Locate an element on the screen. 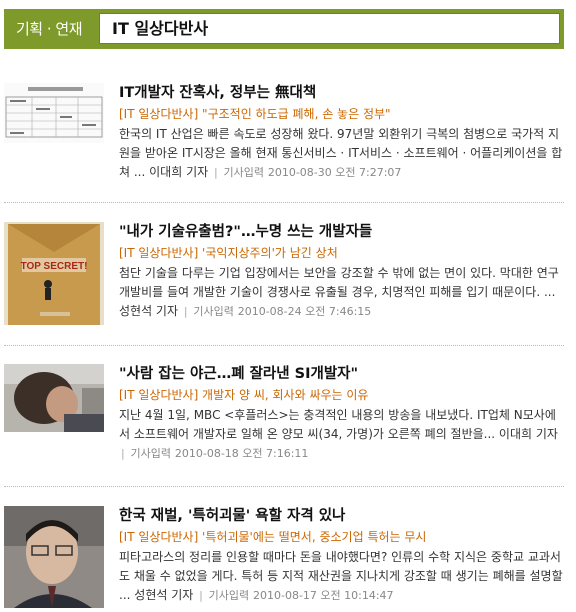 The width and height of the screenshot is (576, 612). series-header: 기획 · 연재 IT 일상다반사 is located at coordinates (284, 29).